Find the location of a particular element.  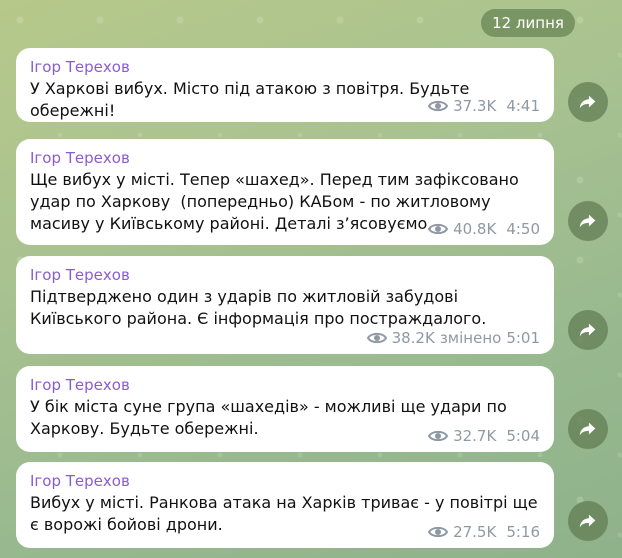

views-count: 38.2K is located at coordinates (413, 338).